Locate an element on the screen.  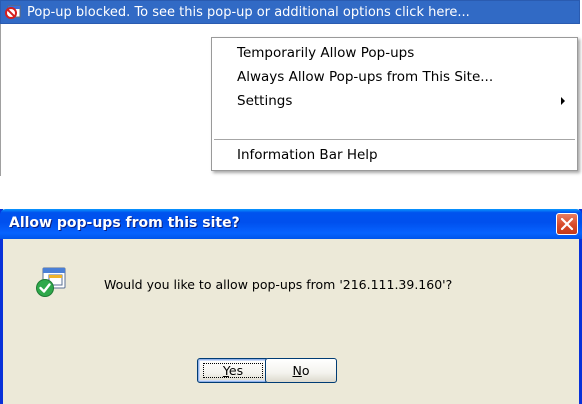
menu-item-label: Settings is located at coordinates (265, 101).